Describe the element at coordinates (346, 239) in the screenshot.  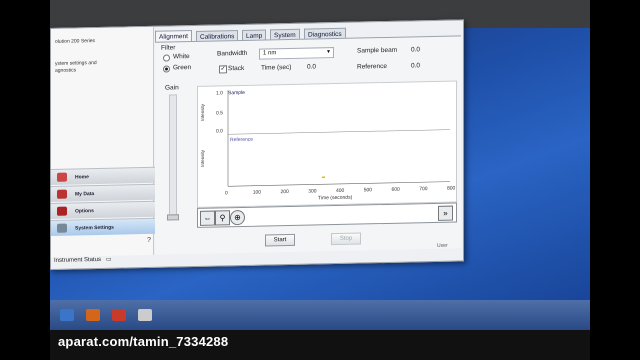
I see `stop-button: Stop` at that location.